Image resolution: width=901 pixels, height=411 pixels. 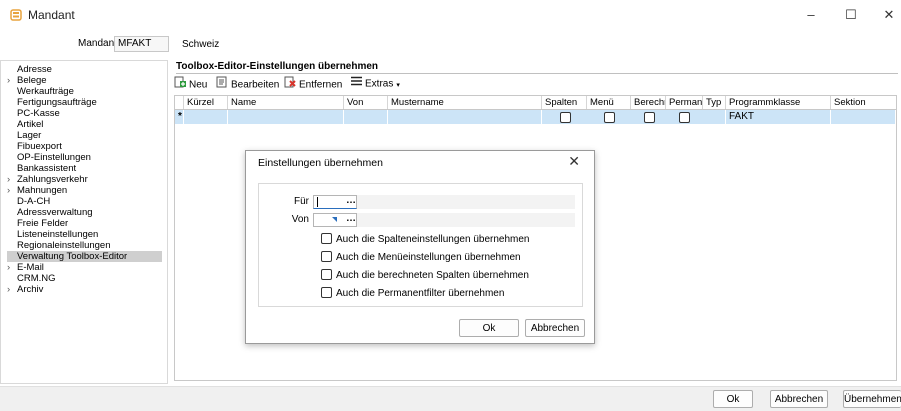 What do you see at coordinates (206, 117) in the screenshot?
I see `cell-kuerzel` at bounding box center [206, 117].